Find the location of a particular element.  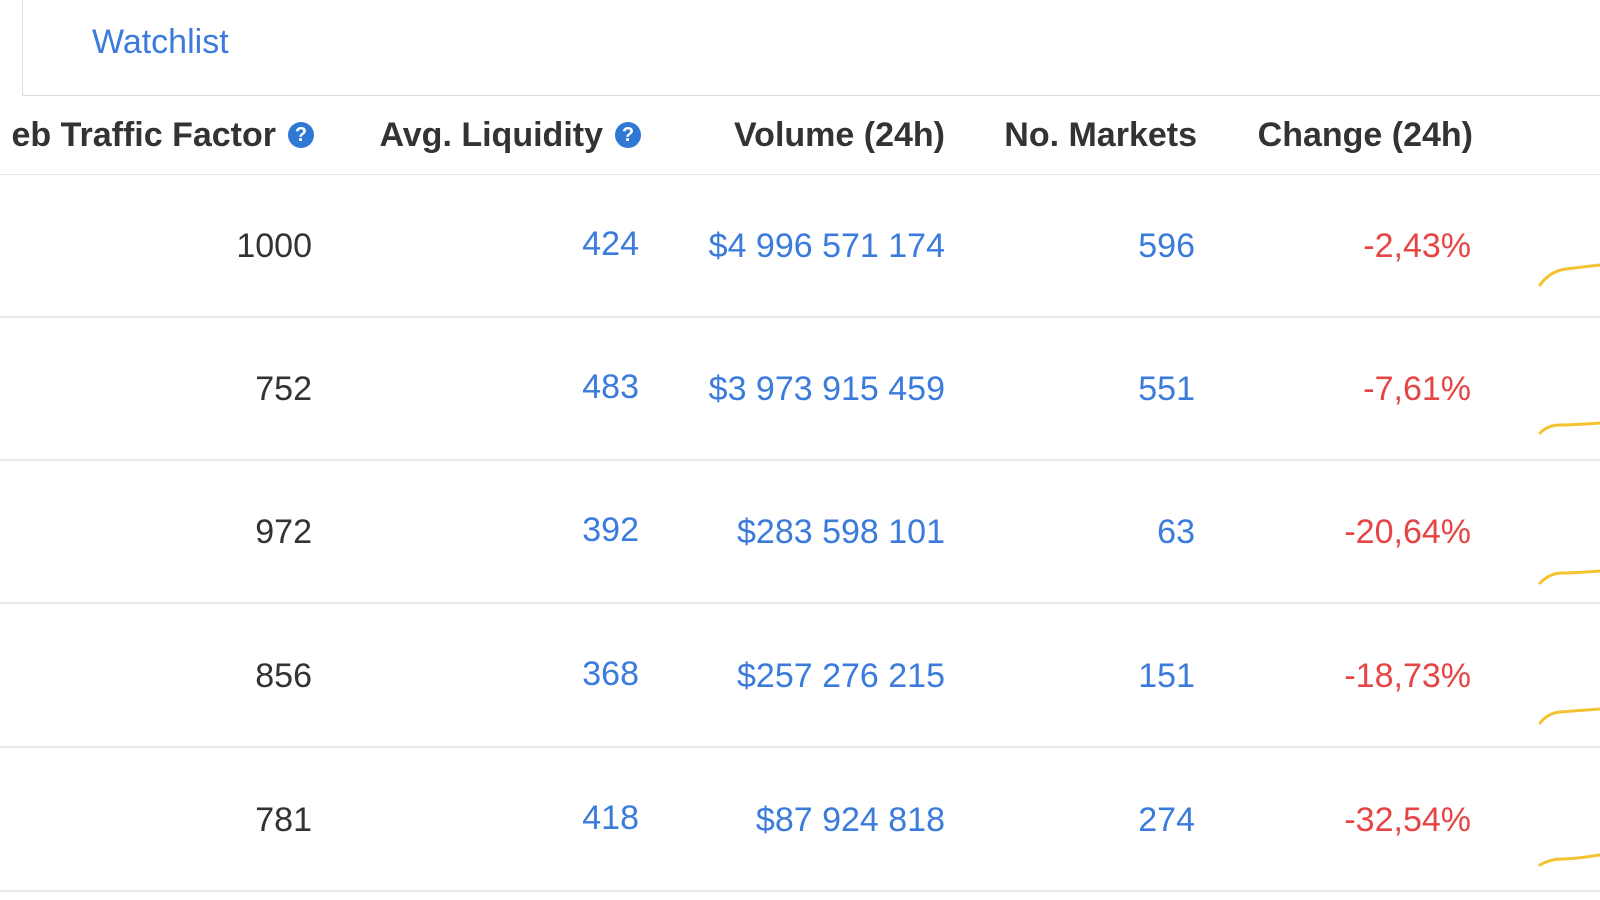

header-avg-liquidity-label: Avg. Liquidity is located at coordinates (491, 134).